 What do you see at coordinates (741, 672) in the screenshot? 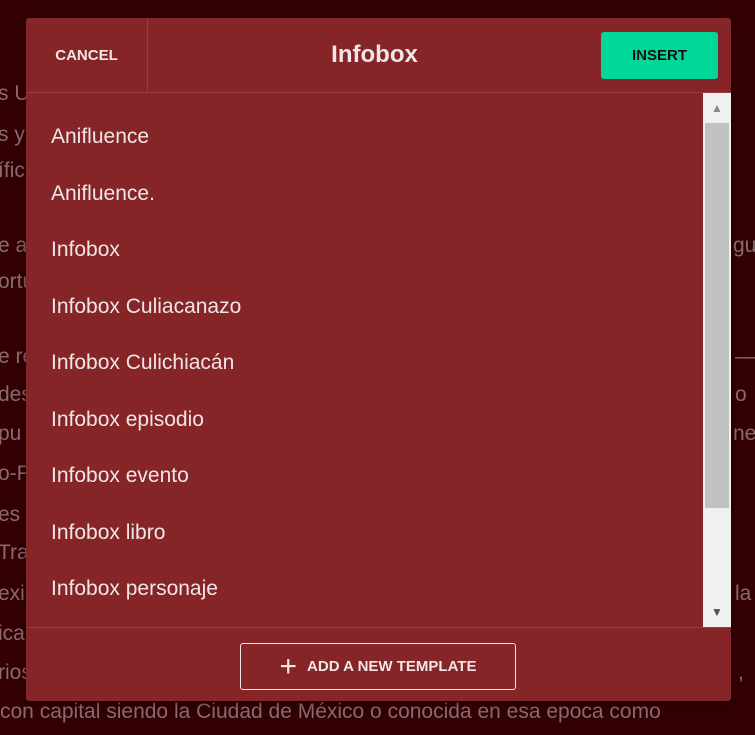
I see `bg-text: ,` at bounding box center [741, 672].